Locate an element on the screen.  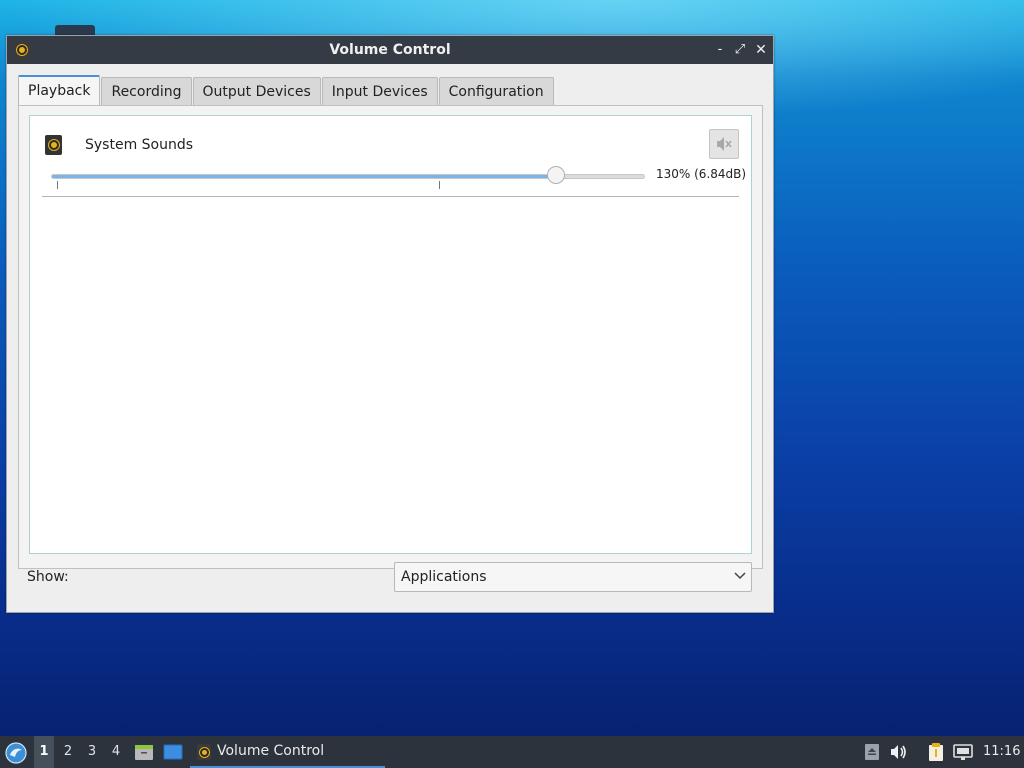
start-menu-button is located at coordinates (16, 753).